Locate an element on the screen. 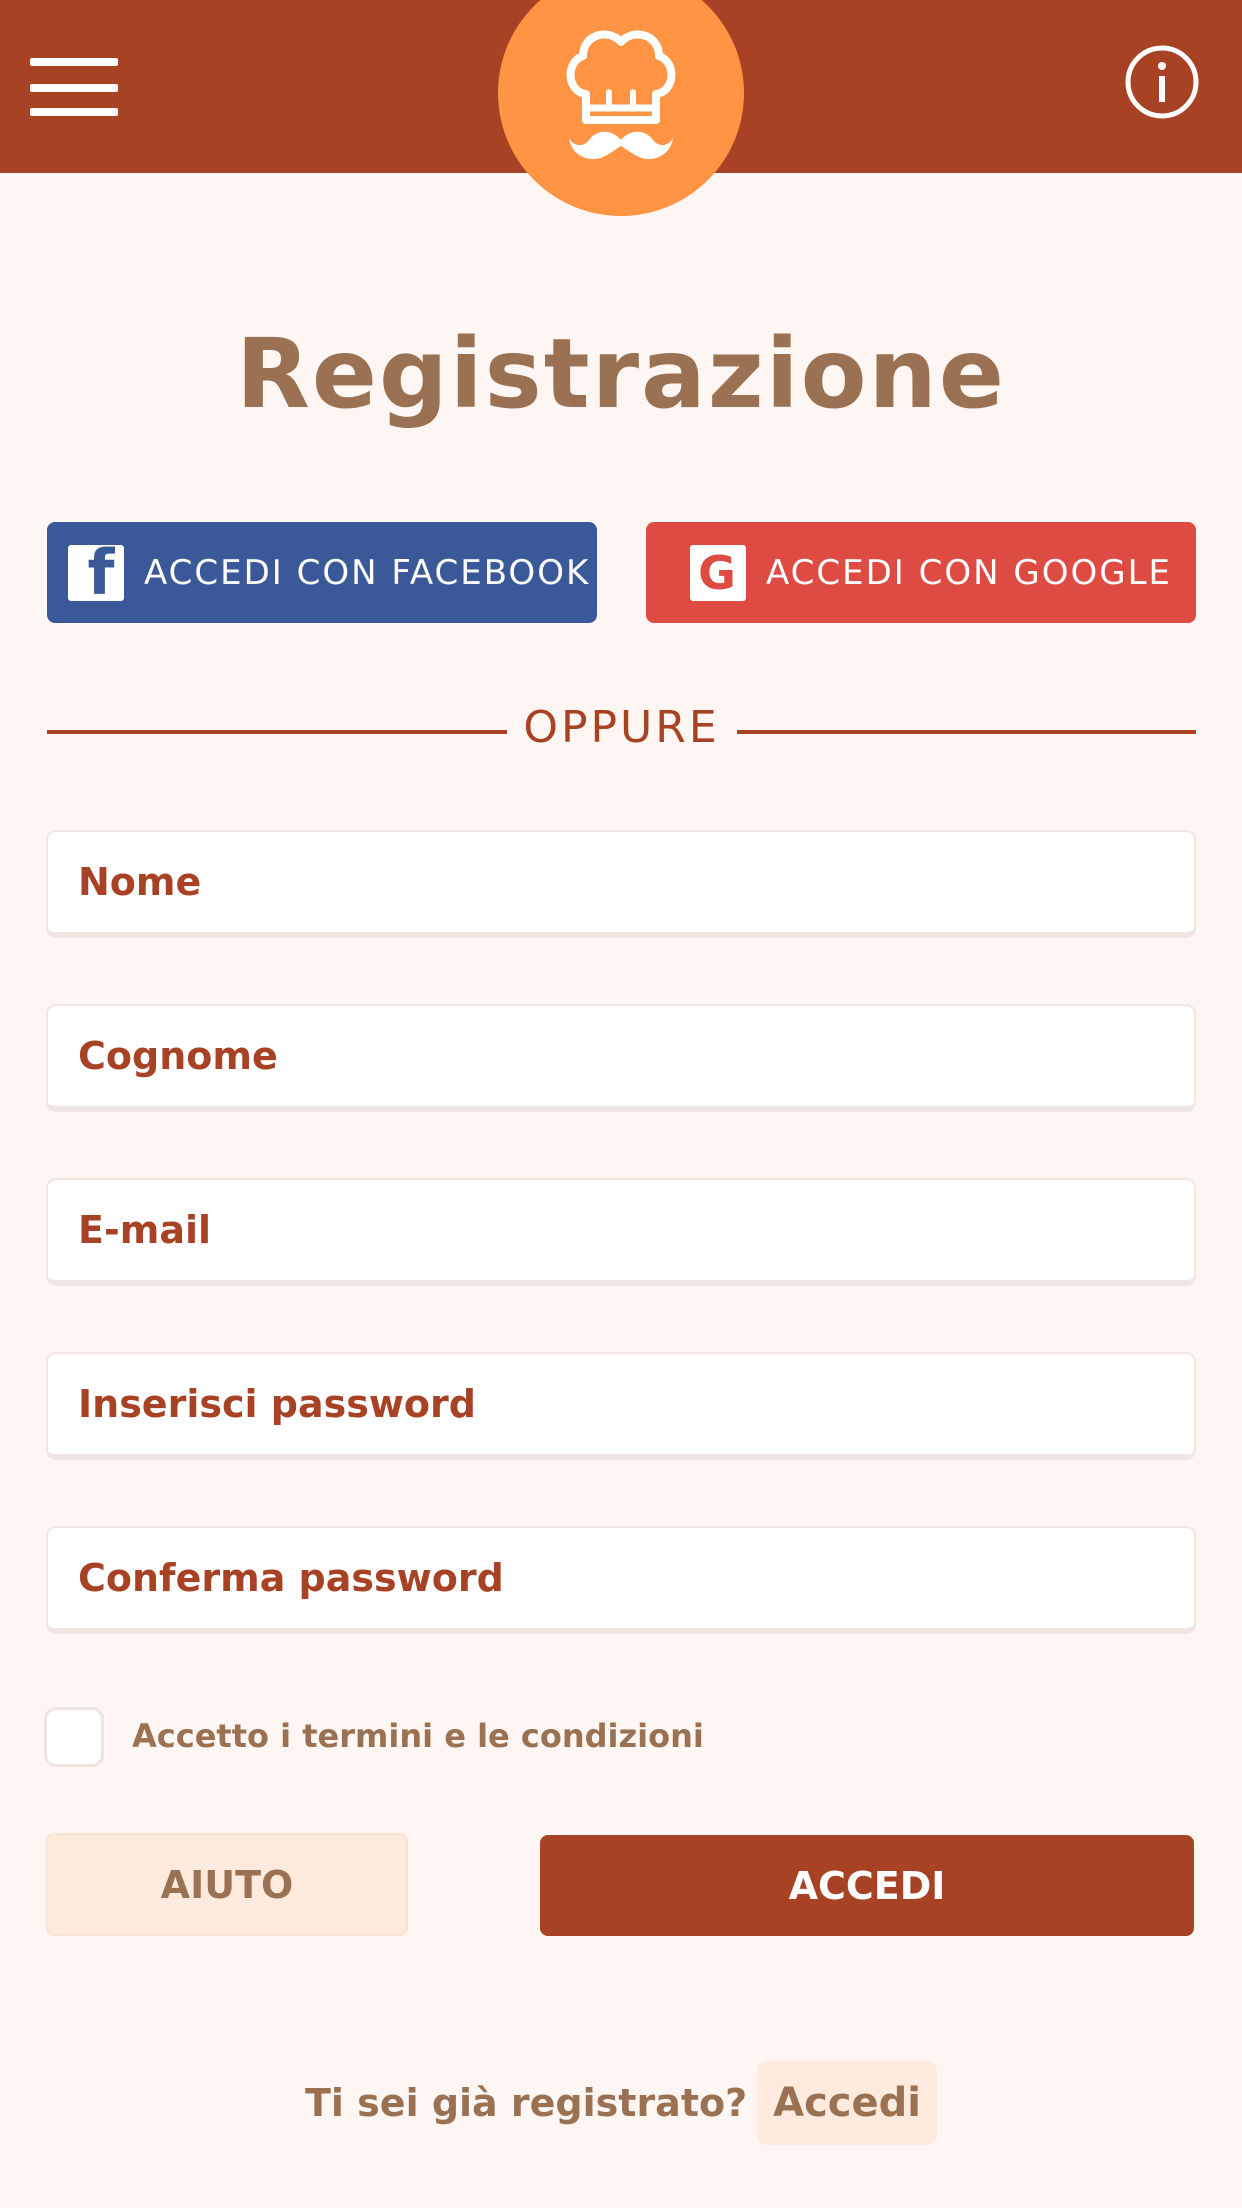 Image resolution: width=1242 pixels, height=2208 pixels. email-field is located at coordinates (621, 1232).